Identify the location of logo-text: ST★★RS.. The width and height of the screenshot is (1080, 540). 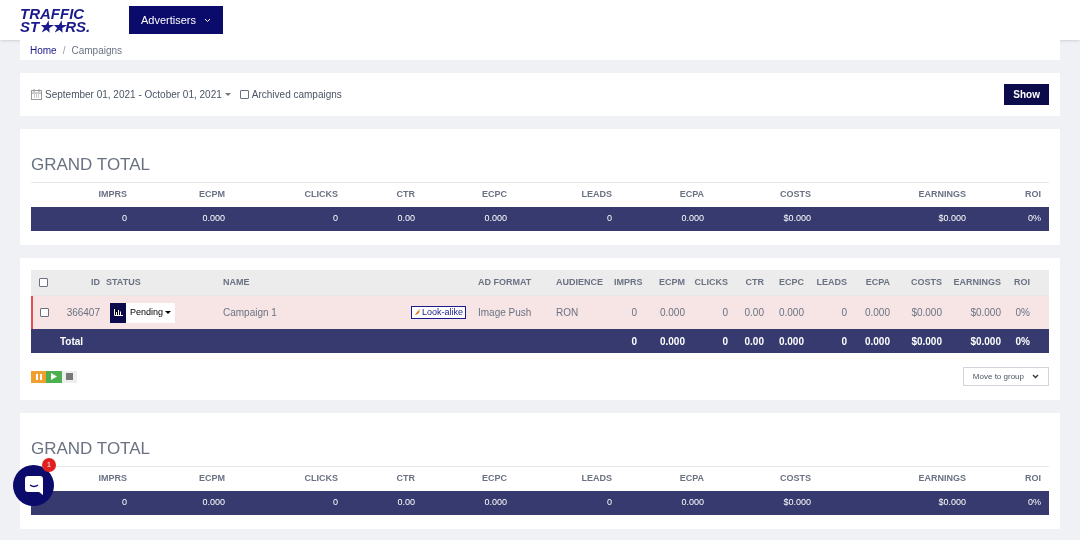
(56, 26).